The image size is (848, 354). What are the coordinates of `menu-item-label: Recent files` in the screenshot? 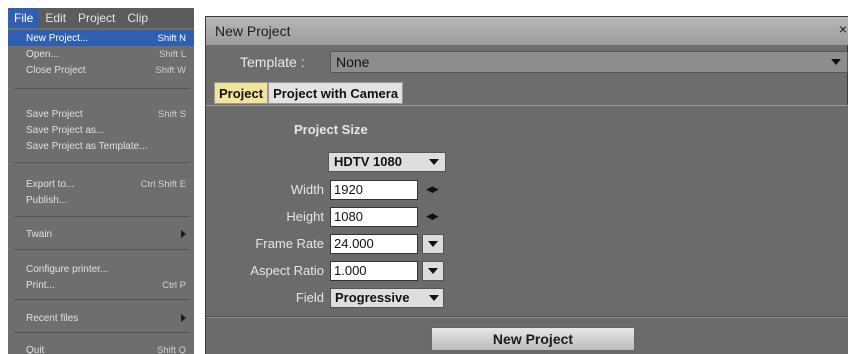 It's located at (52, 318).